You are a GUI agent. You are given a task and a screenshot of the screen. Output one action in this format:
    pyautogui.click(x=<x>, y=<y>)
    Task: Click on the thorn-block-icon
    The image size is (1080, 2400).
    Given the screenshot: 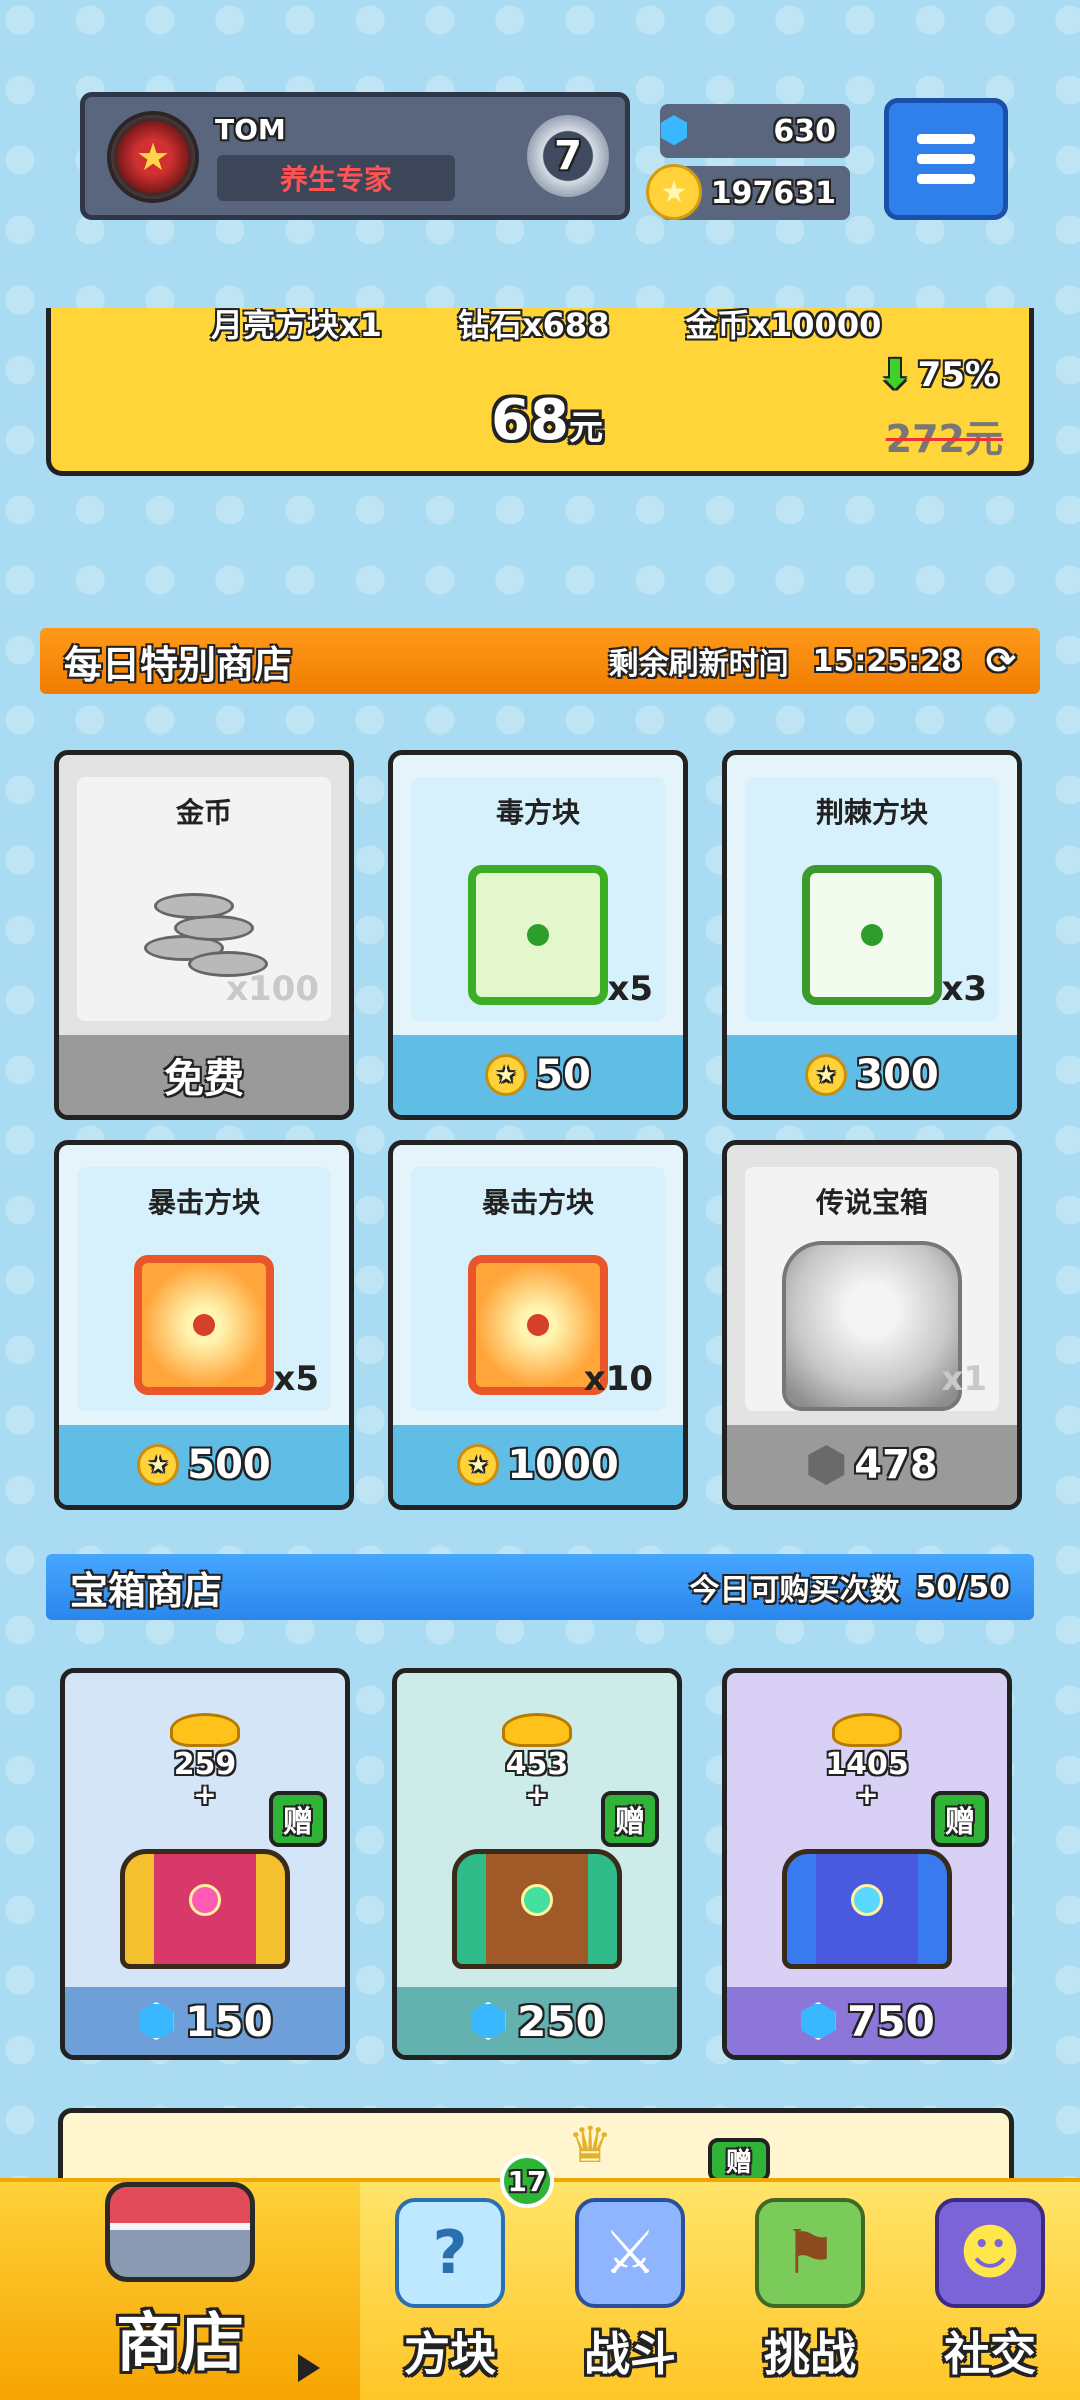 What is the action you would take?
    pyautogui.click(x=872, y=935)
    